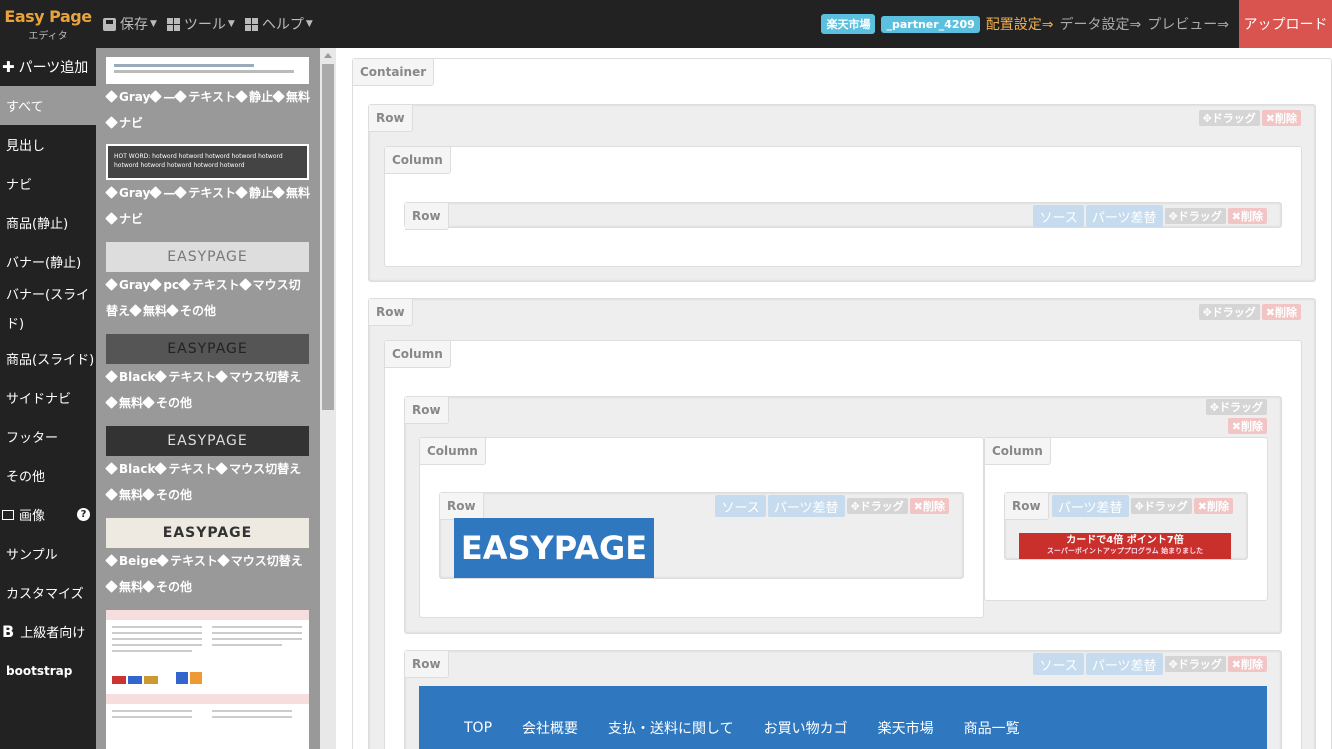 Image resolution: width=1332 pixels, height=749 pixels. I want to click on nav-item-rakuten: 楽天市場, so click(906, 728).